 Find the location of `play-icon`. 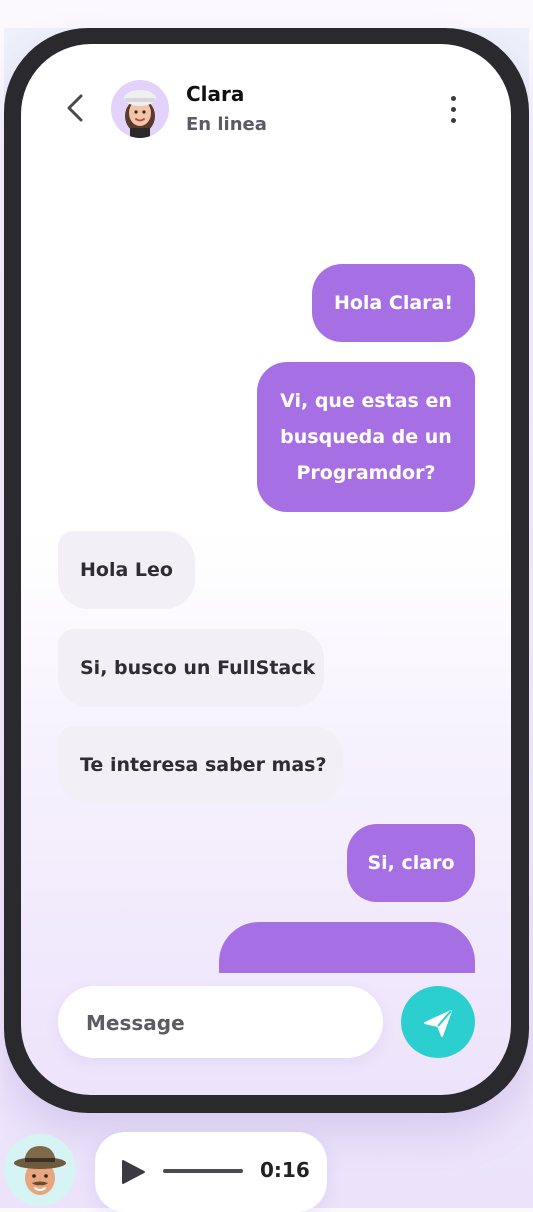

play-icon is located at coordinates (133, 1172).